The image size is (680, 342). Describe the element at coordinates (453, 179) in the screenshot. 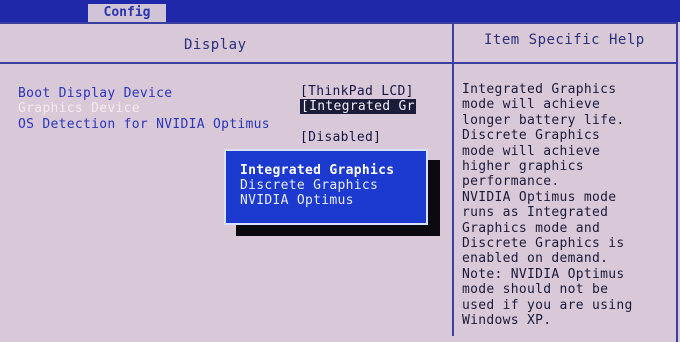

I see `panel-divider` at that location.